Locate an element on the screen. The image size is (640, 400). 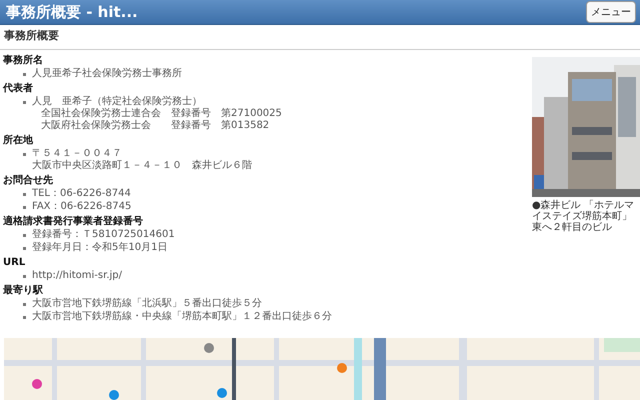
list-text: FAX：06-6226-8745 is located at coordinates (82, 207).